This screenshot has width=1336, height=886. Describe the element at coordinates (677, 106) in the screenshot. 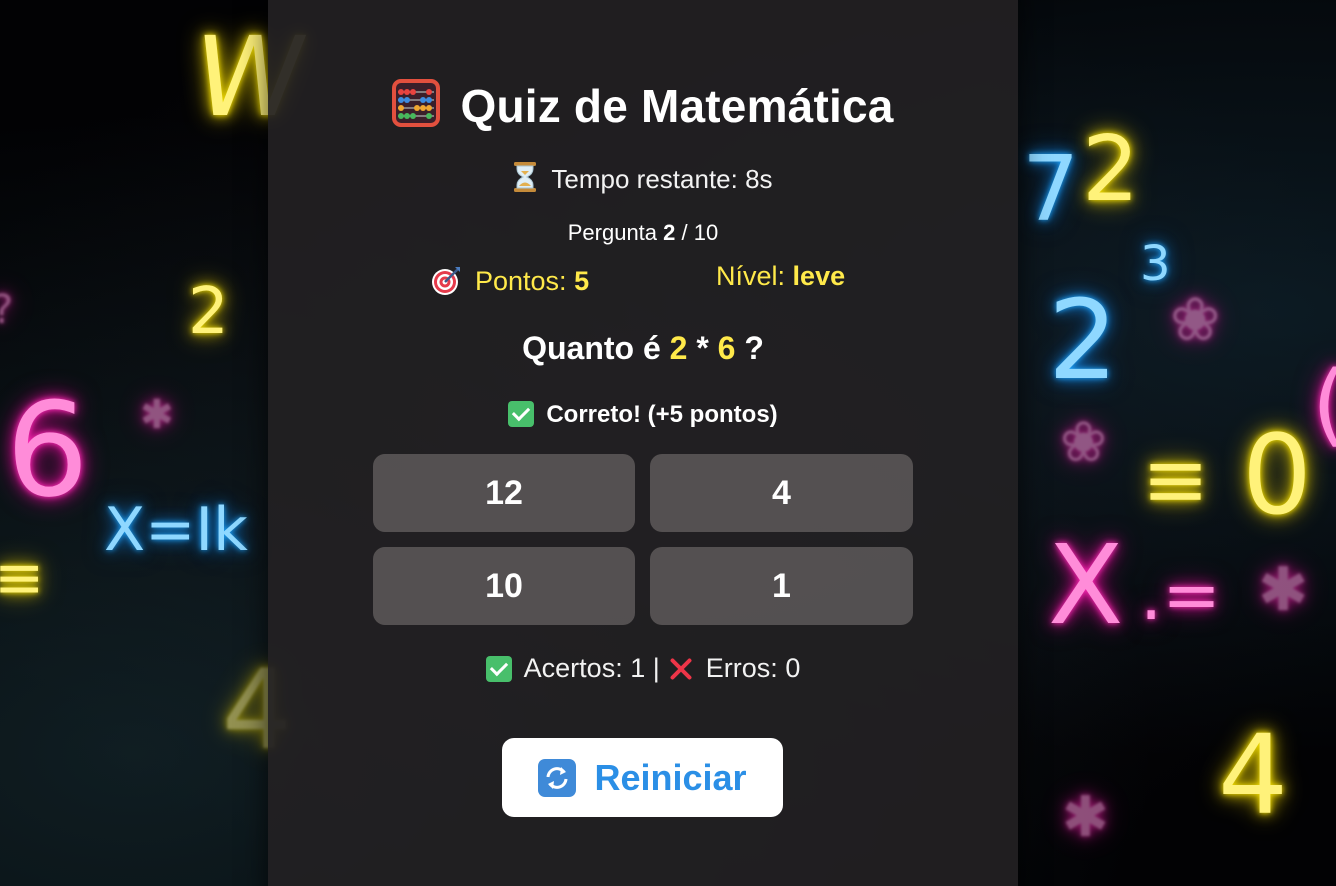

I see `title-text: Quiz de Matemática` at that location.